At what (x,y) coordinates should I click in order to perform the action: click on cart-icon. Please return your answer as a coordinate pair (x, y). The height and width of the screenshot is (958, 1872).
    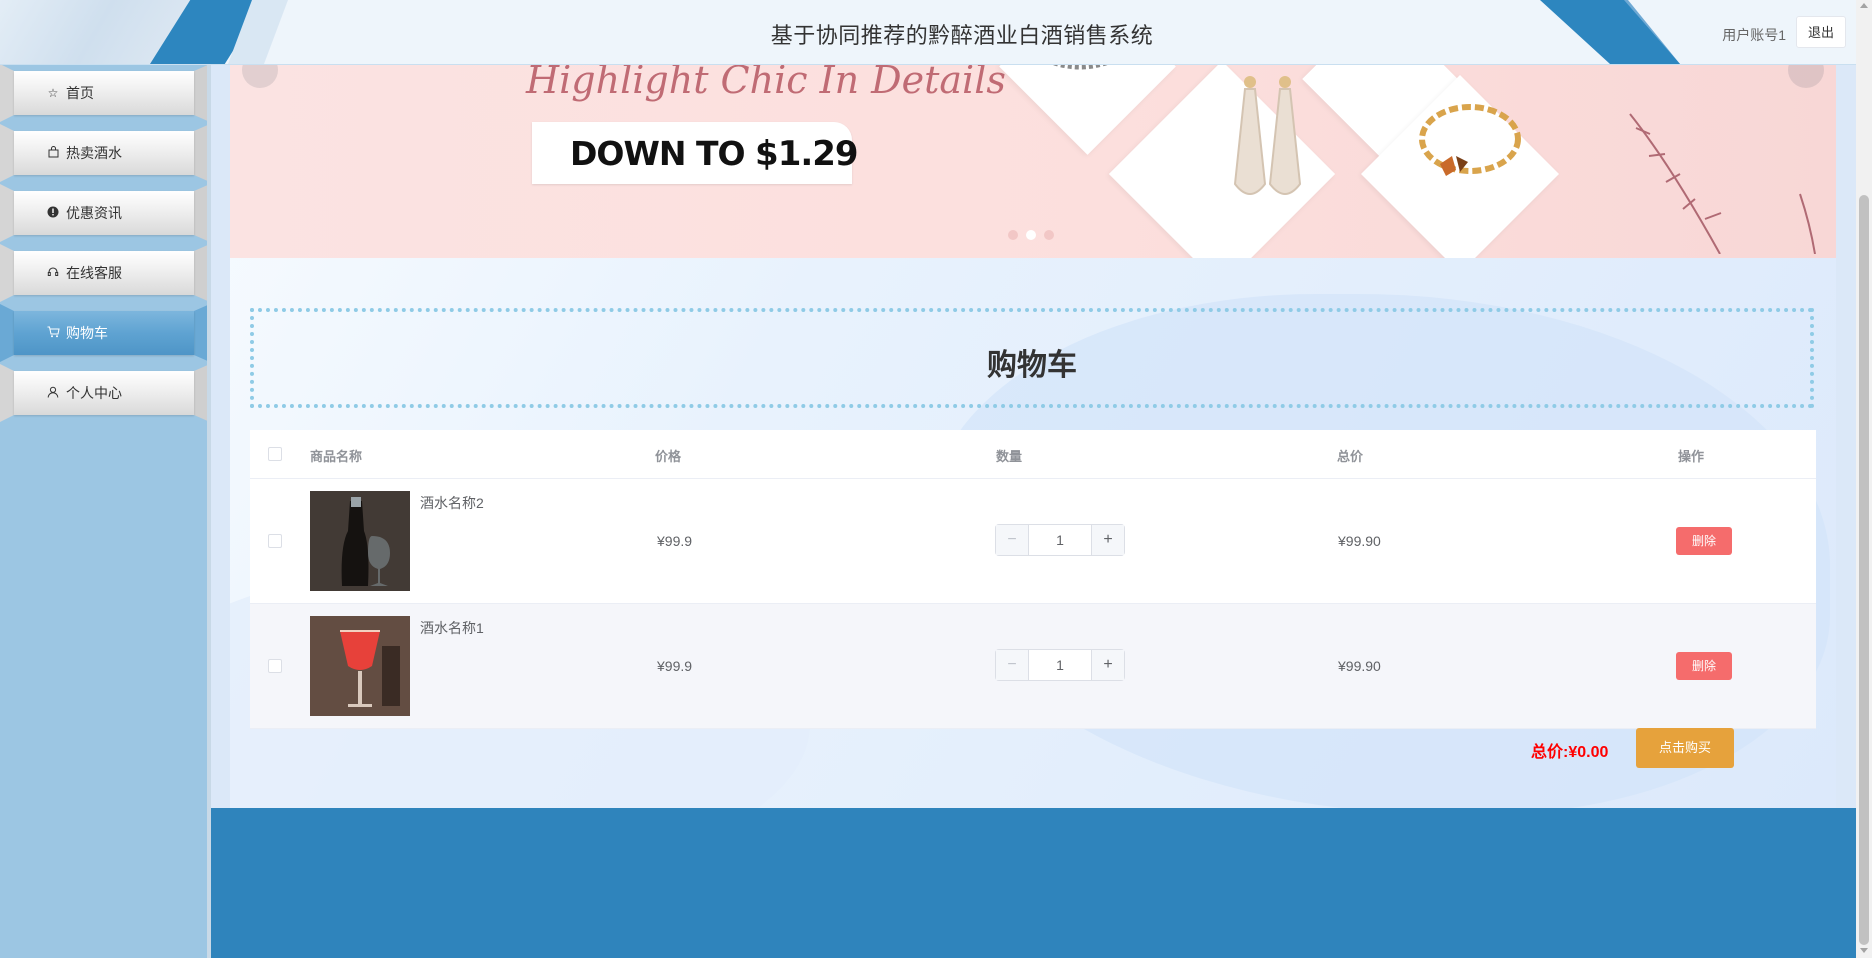
    Looking at the image, I should click on (53, 333).